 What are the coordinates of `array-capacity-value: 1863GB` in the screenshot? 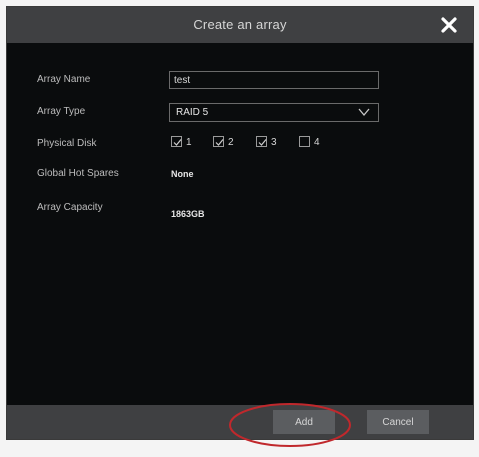 It's located at (188, 214).